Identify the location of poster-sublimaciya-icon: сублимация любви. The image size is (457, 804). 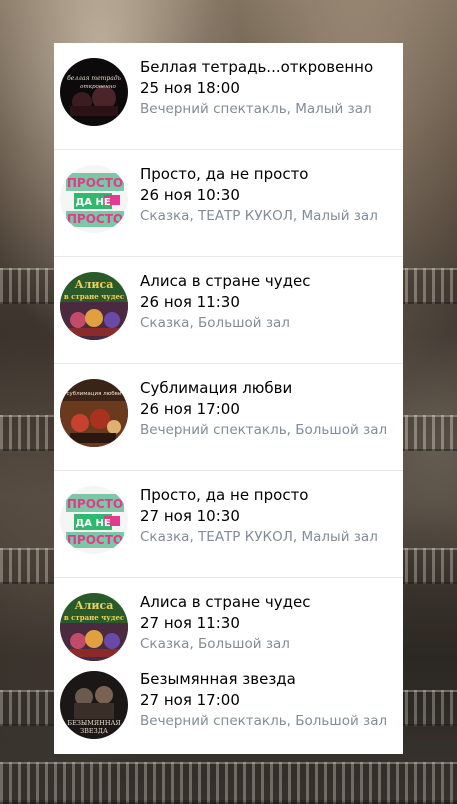
(94, 413).